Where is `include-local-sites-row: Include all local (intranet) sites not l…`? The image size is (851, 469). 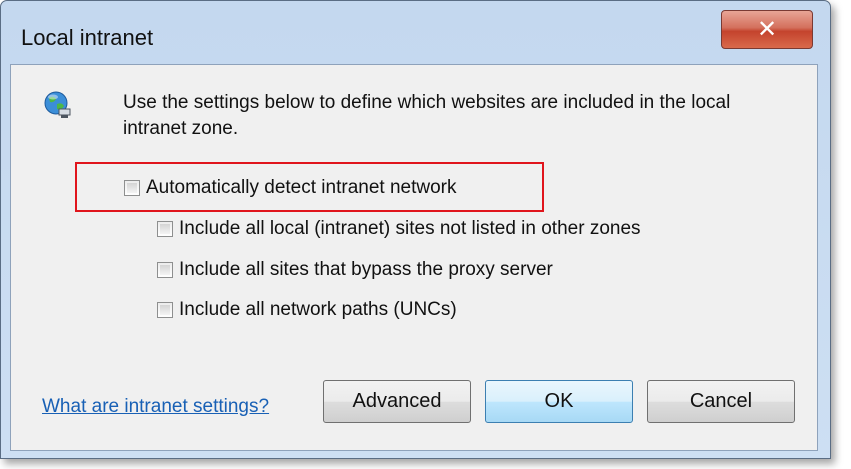
include-local-sites-row: Include all local (intranet) sites not l… is located at coordinates (399, 229).